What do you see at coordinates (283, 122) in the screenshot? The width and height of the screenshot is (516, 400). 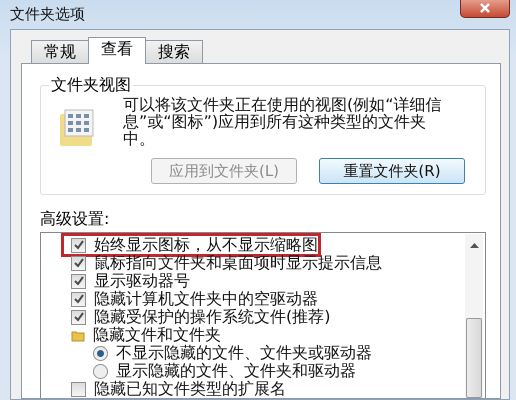 I see `folder-view-description: 可以将该文件夹正在使用的视图(例如“详细信息”或“图标”)应用到所有这种类型的文件夹中。` at bounding box center [283, 122].